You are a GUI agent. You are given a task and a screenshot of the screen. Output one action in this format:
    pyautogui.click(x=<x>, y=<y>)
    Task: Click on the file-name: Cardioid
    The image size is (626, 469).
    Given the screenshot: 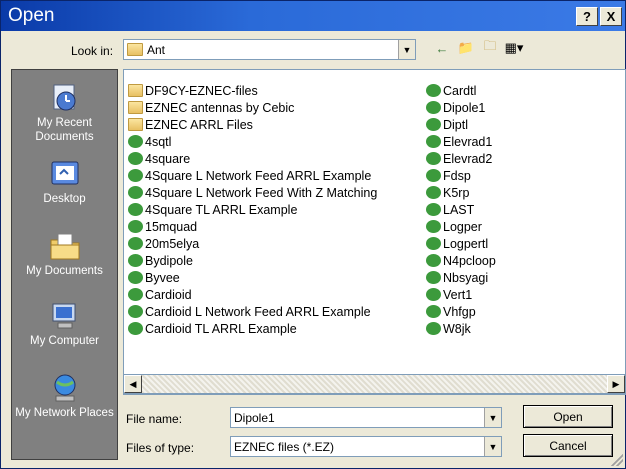 What is the action you would take?
    pyautogui.click(x=168, y=294)
    